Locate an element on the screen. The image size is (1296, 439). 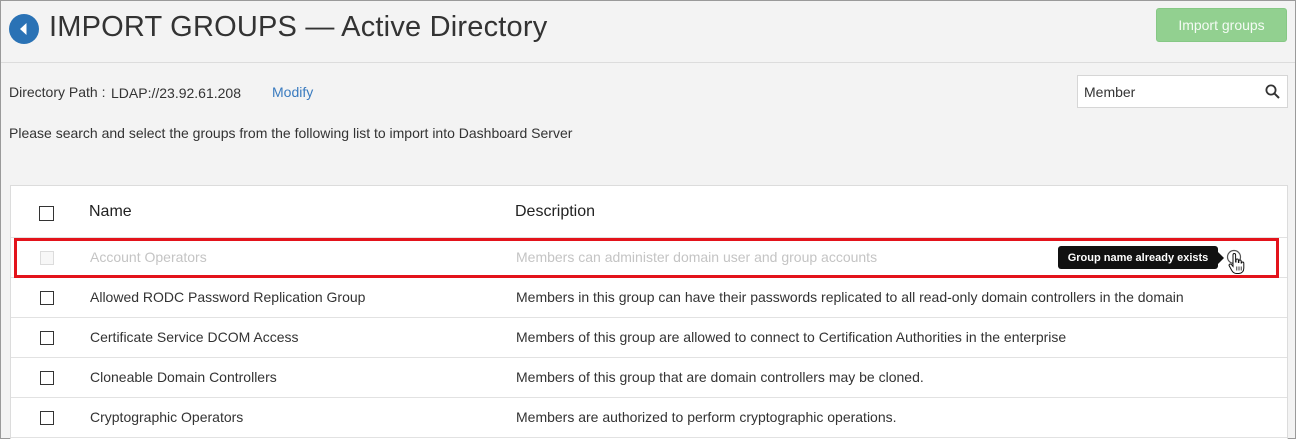
group-name: Cryptographic Operators is located at coordinates (167, 417).